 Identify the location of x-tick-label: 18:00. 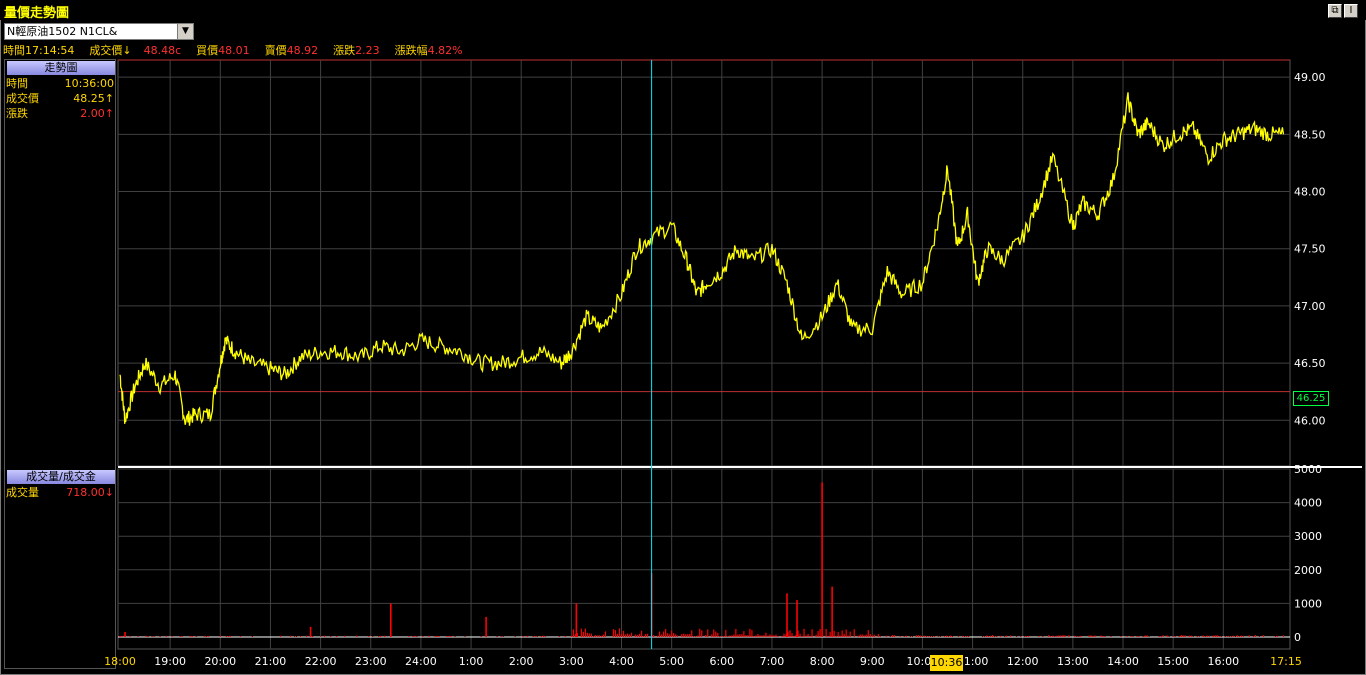
(120, 661).